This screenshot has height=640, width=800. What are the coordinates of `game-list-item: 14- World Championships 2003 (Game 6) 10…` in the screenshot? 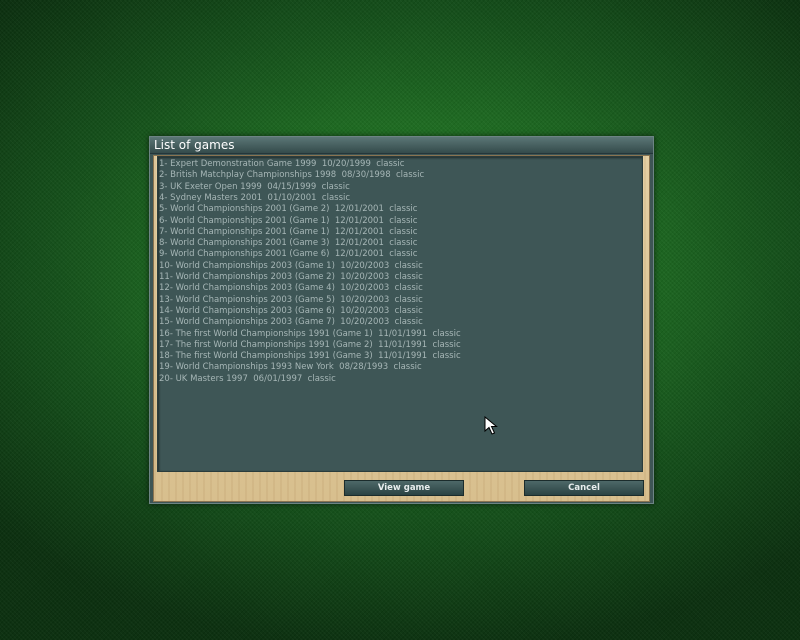 It's located at (291, 311).